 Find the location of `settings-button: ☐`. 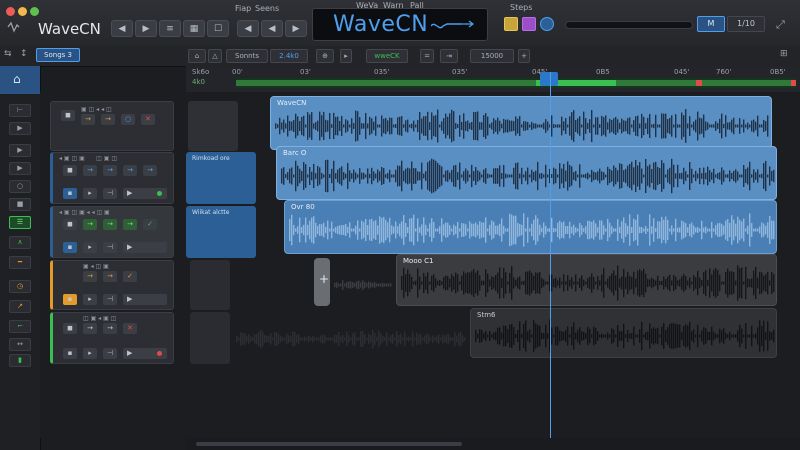

settings-button: ☐ is located at coordinates (218, 28).